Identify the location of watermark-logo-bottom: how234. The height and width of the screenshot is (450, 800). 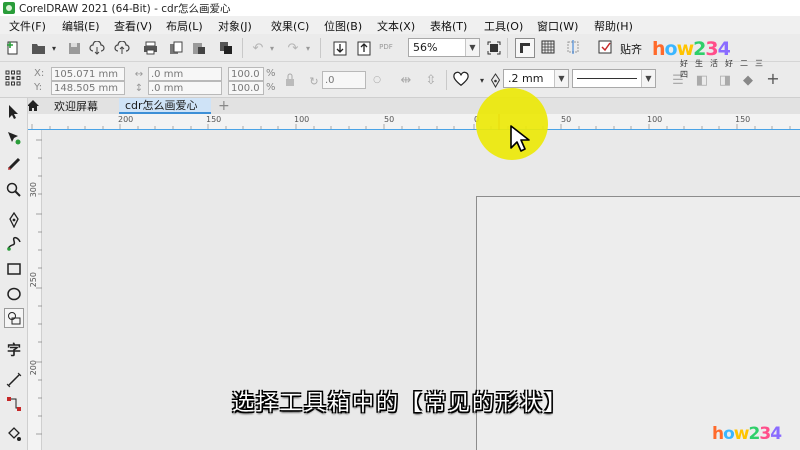
(747, 434).